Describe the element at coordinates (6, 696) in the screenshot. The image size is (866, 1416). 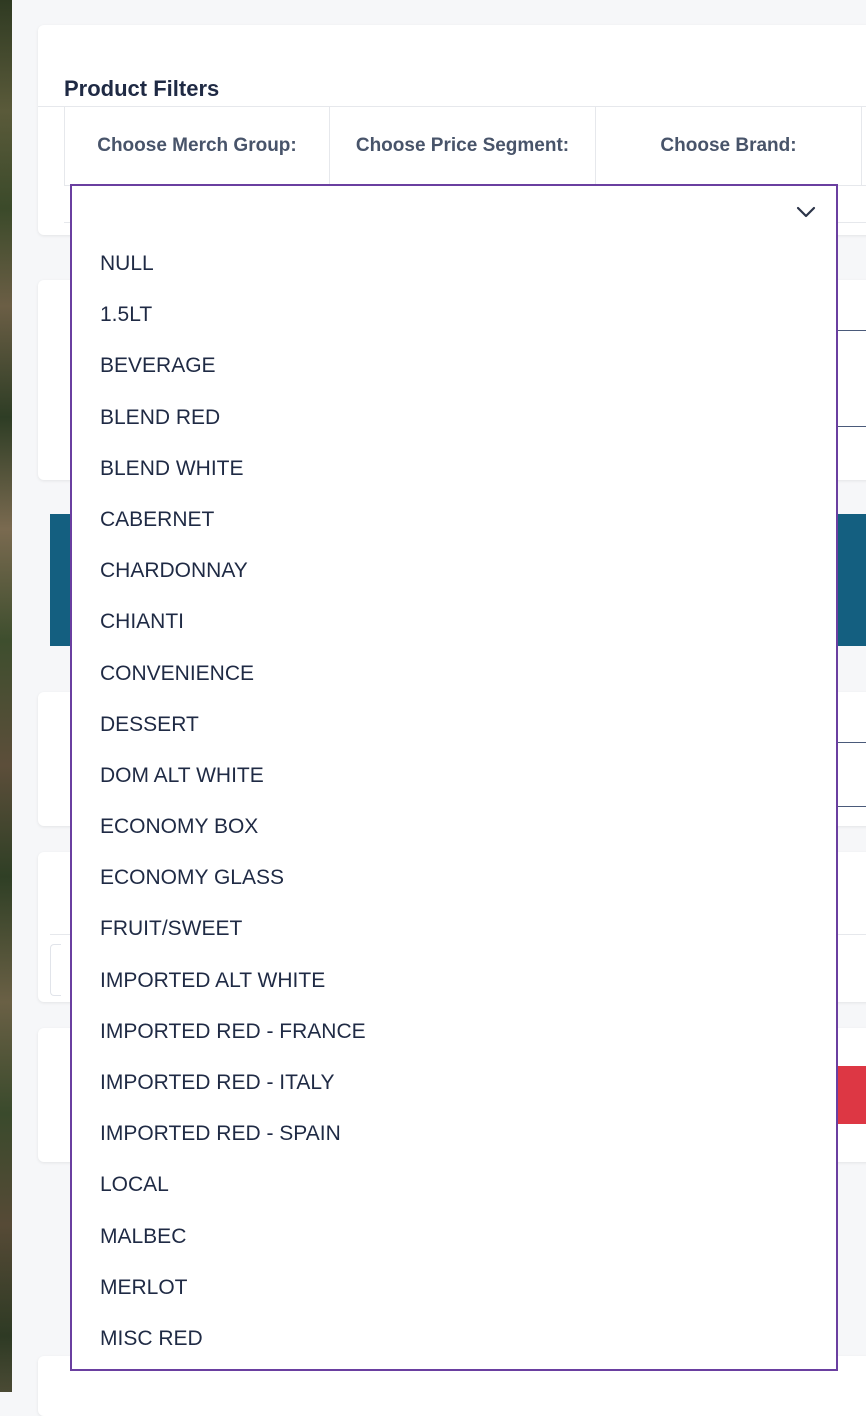
I see `background-photo-edge` at that location.